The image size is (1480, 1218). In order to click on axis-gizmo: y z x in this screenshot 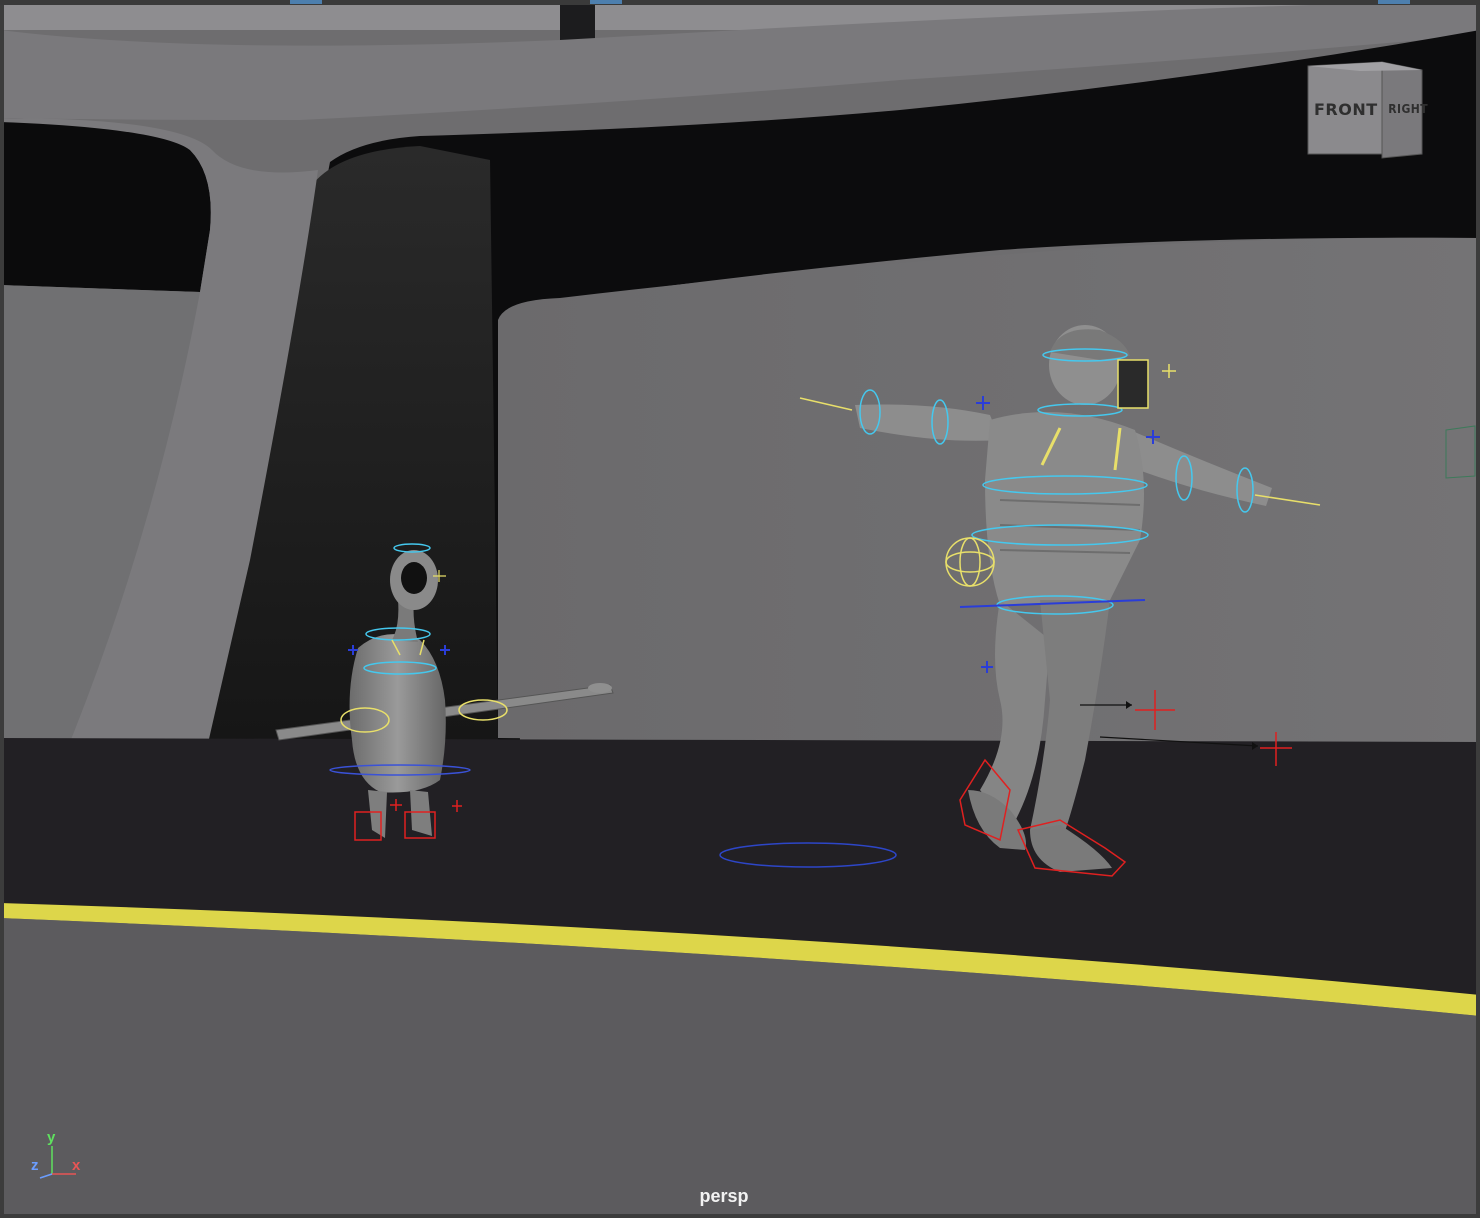, I will do `click(61, 1156)`.